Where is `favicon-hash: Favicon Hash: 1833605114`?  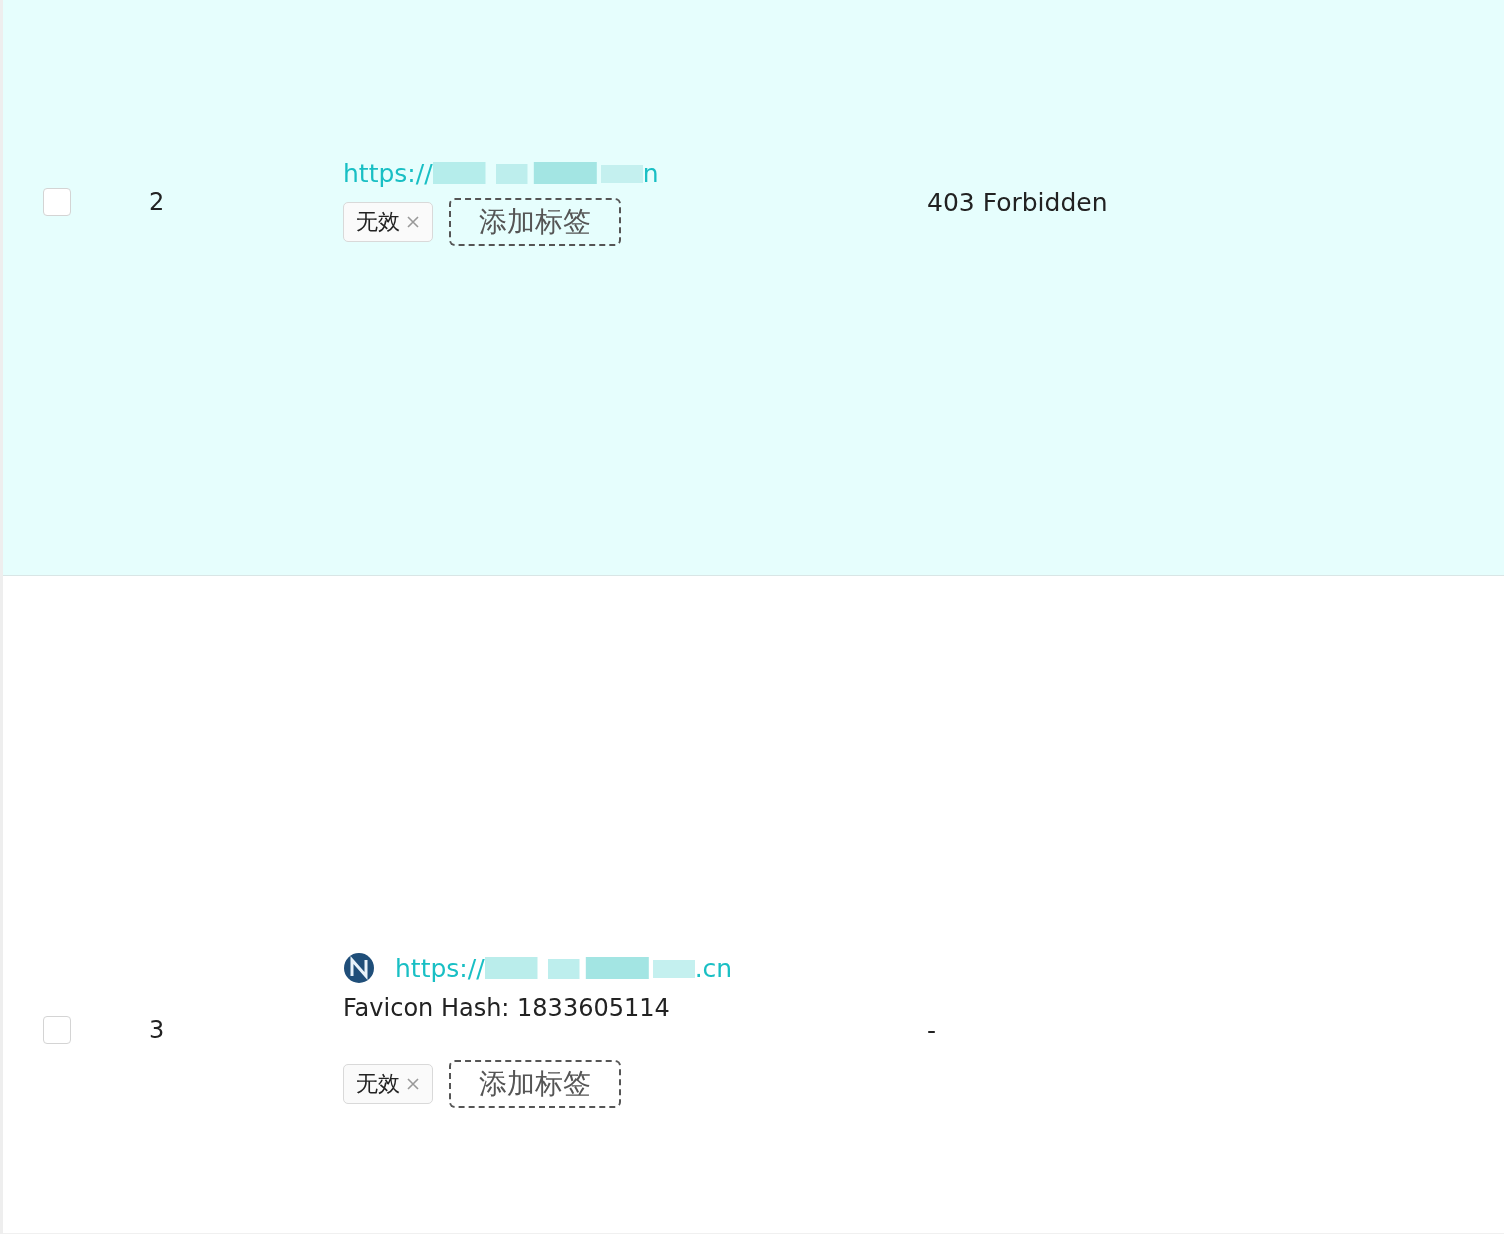 favicon-hash: Favicon Hash: 1833605114 is located at coordinates (506, 1008).